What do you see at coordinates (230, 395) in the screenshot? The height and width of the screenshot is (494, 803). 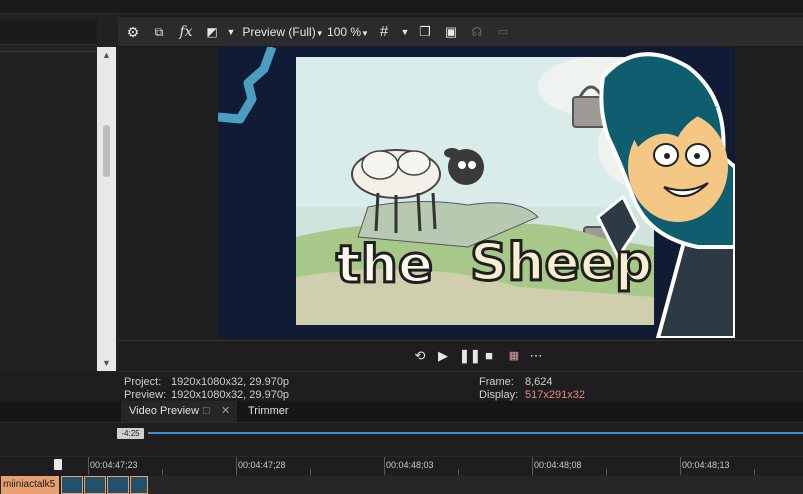 I see `preview-value: 1920x1080x32, 29.970p` at bounding box center [230, 395].